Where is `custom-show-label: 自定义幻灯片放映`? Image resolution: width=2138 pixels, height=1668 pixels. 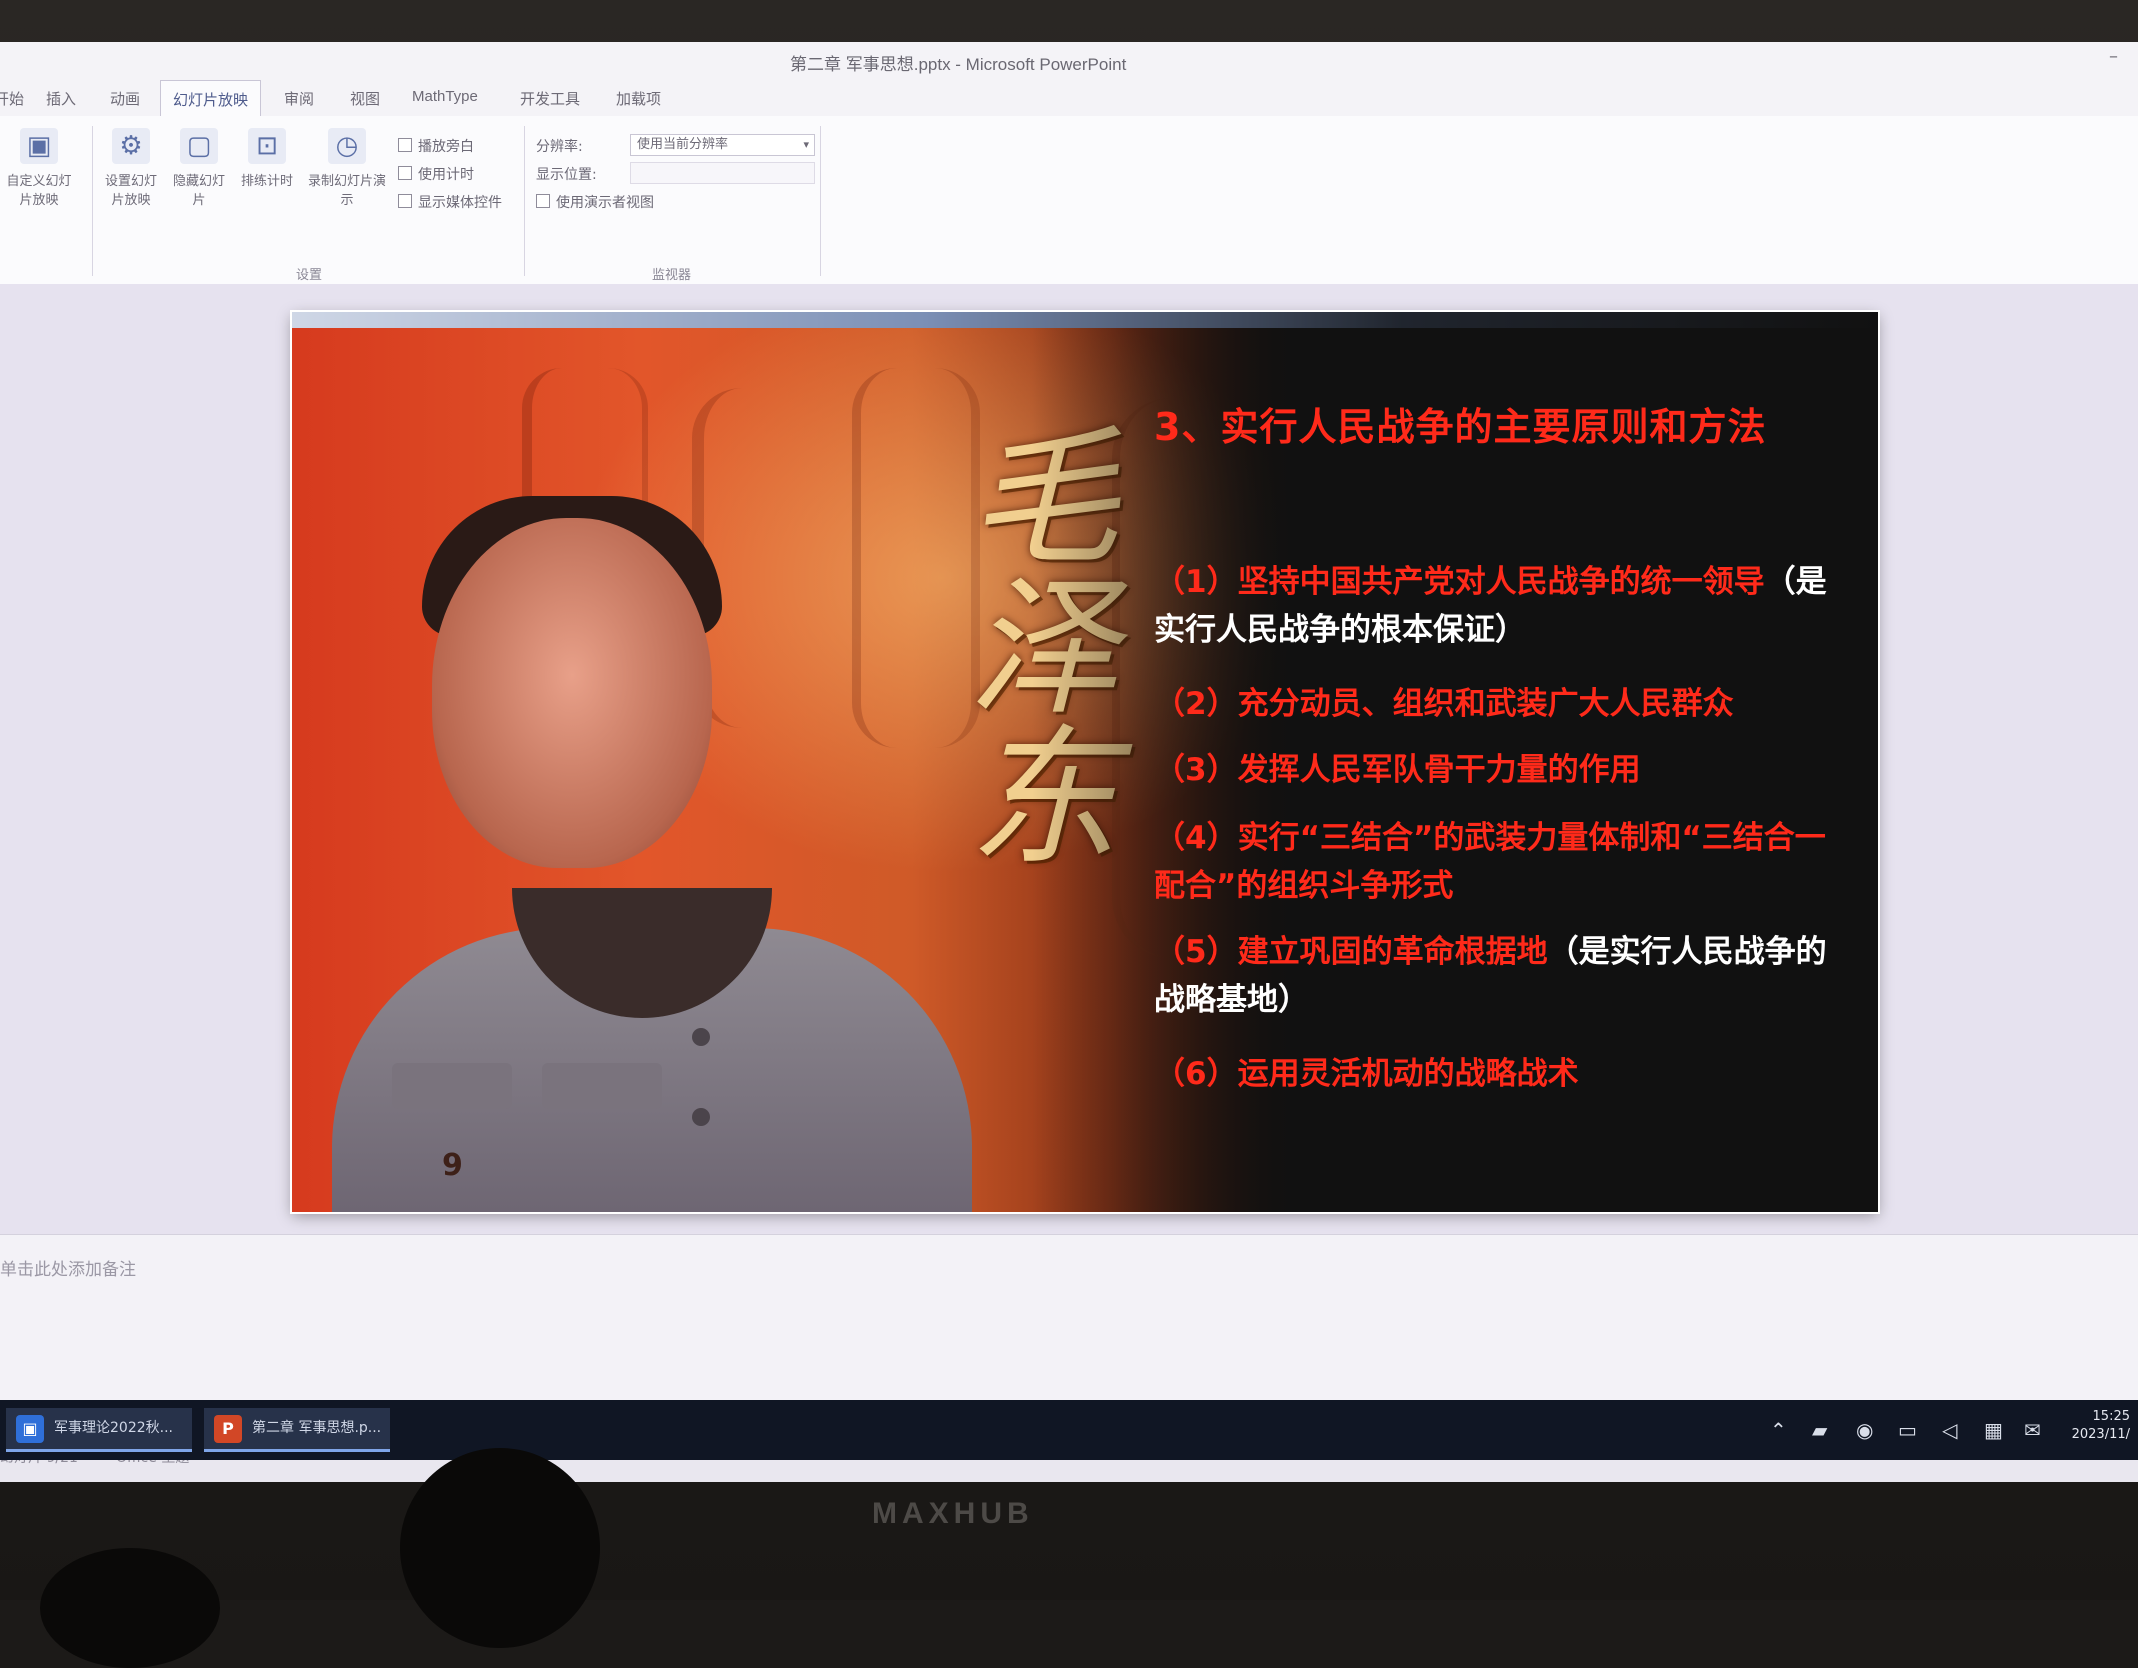
custom-show-label: 自定义幻灯片放映 is located at coordinates (39, 191).